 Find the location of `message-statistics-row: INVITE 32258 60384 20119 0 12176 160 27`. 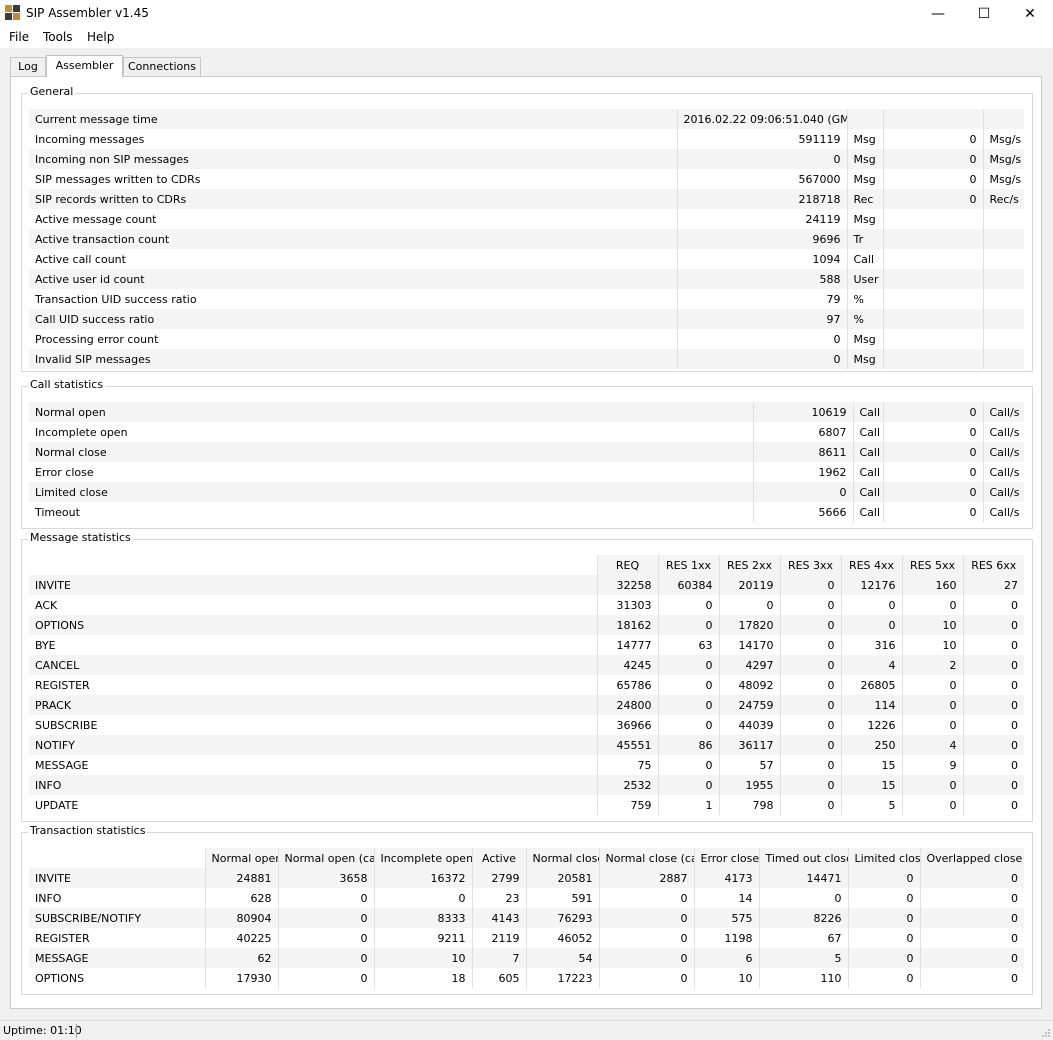

message-statistics-row: INVITE 32258 60384 20119 0 12176 160 27 is located at coordinates (526, 585).